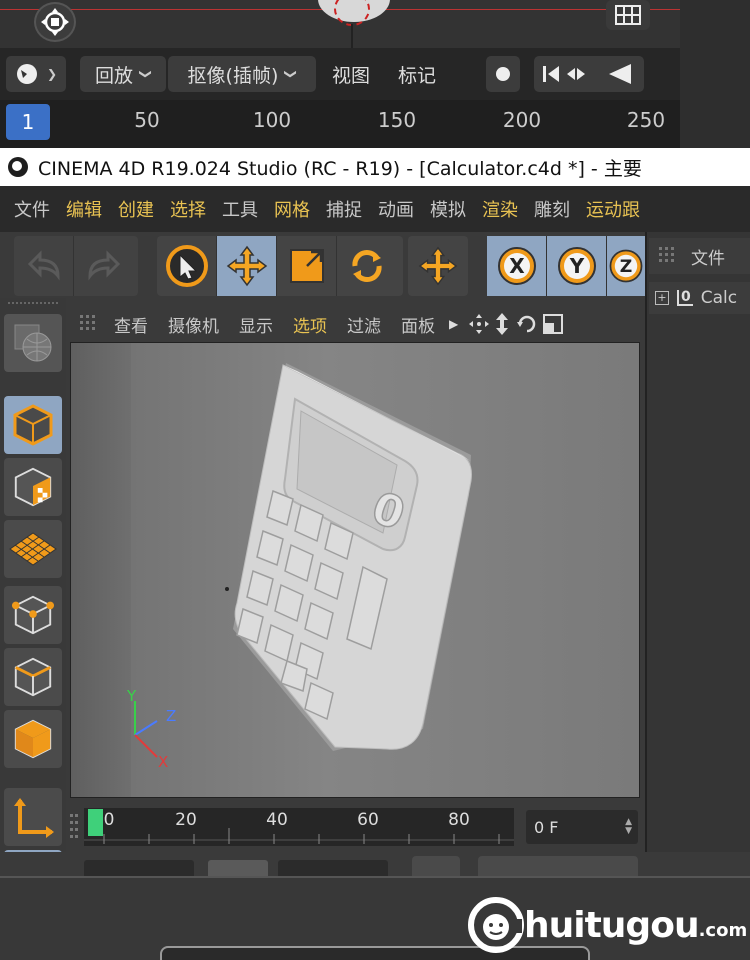 The height and width of the screenshot is (960, 750). I want to click on viewport-menu-view: 查看, so click(131, 324).